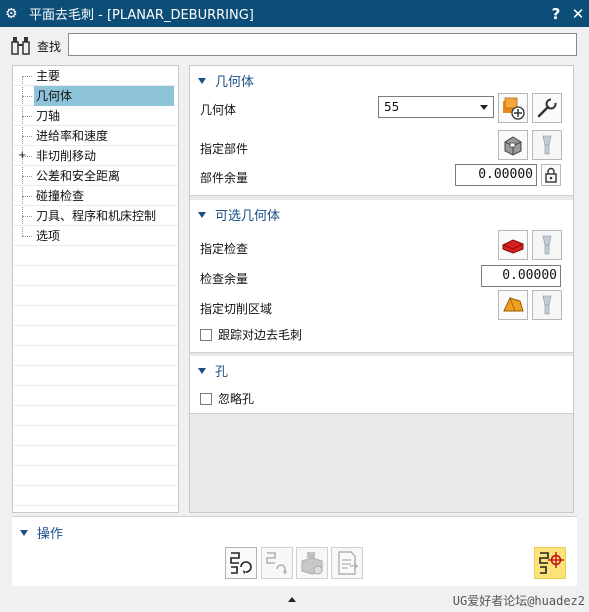  I want to click on verify-button, so click(312, 563).